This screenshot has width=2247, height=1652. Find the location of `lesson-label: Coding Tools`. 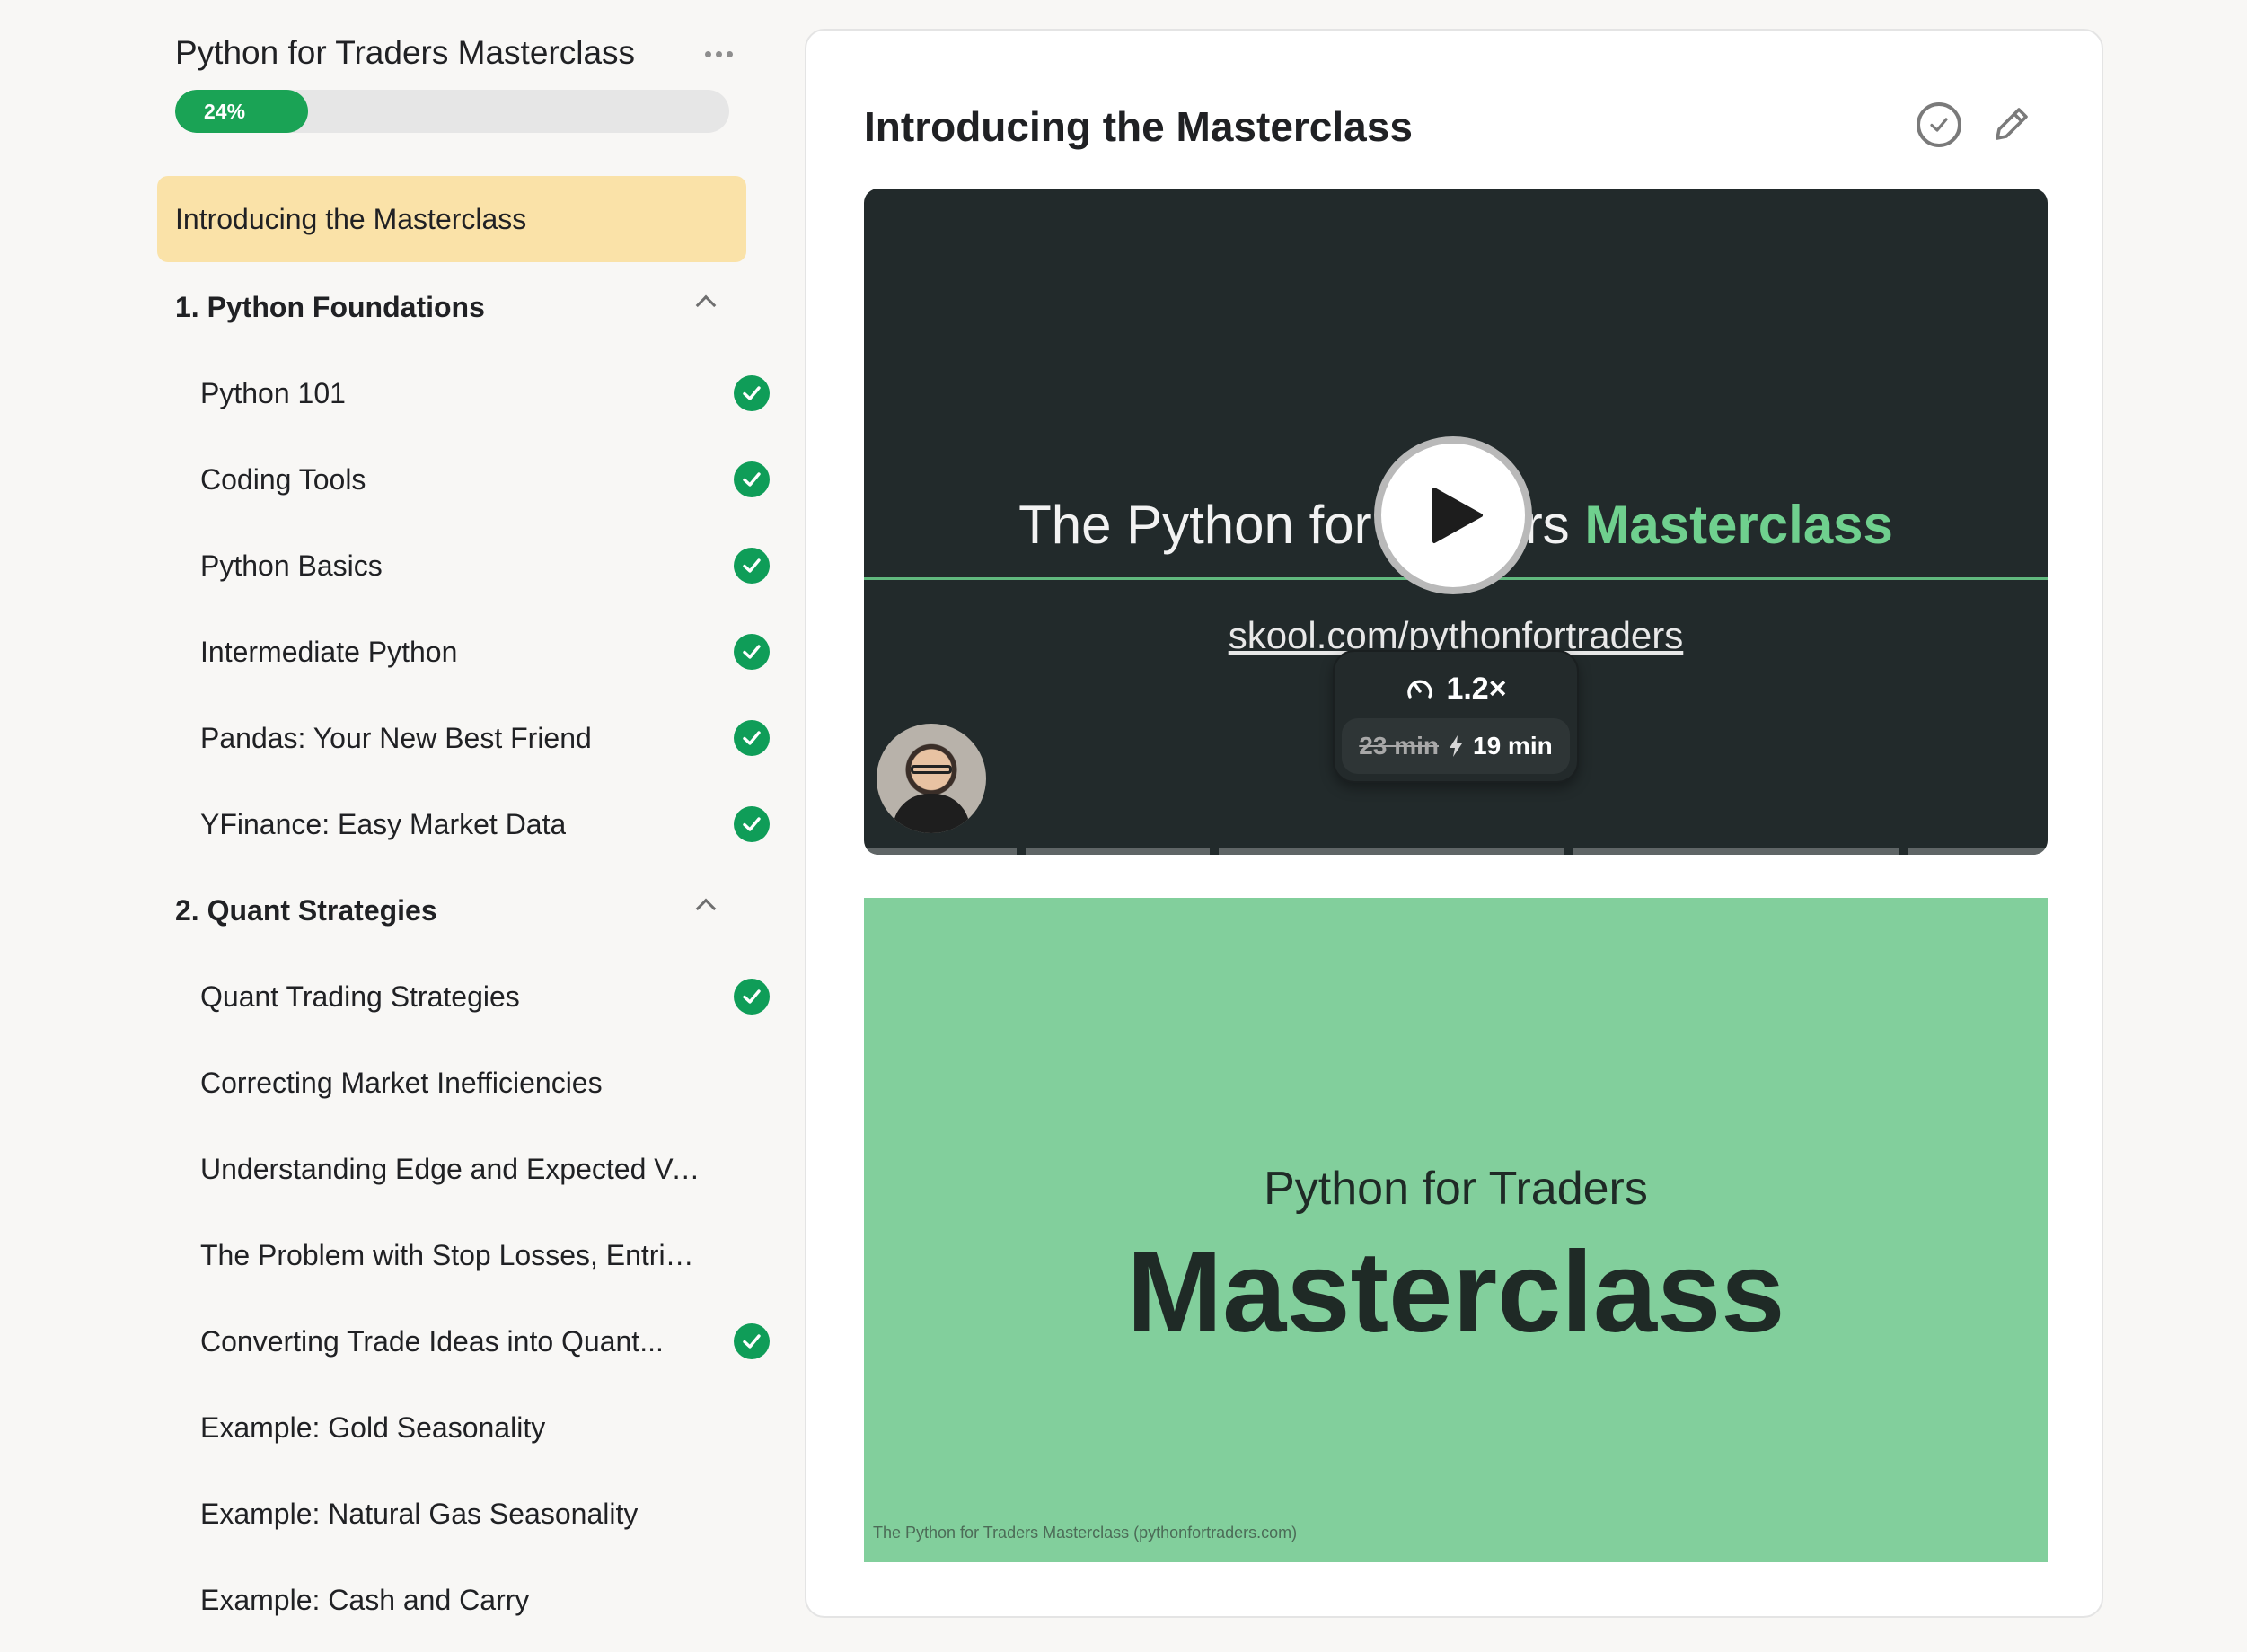

lesson-label: Coding Tools is located at coordinates (283, 479).